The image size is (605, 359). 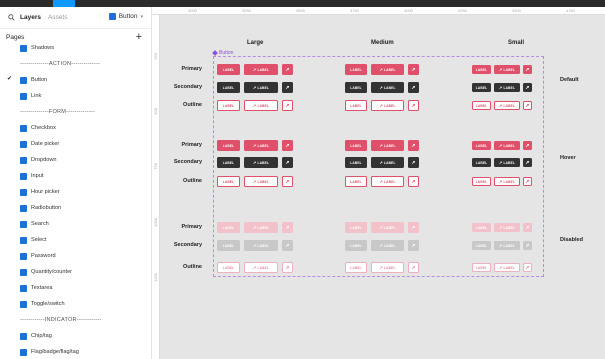 I want to click on page-item-button: ✔ Button, so click(x=76, y=80).